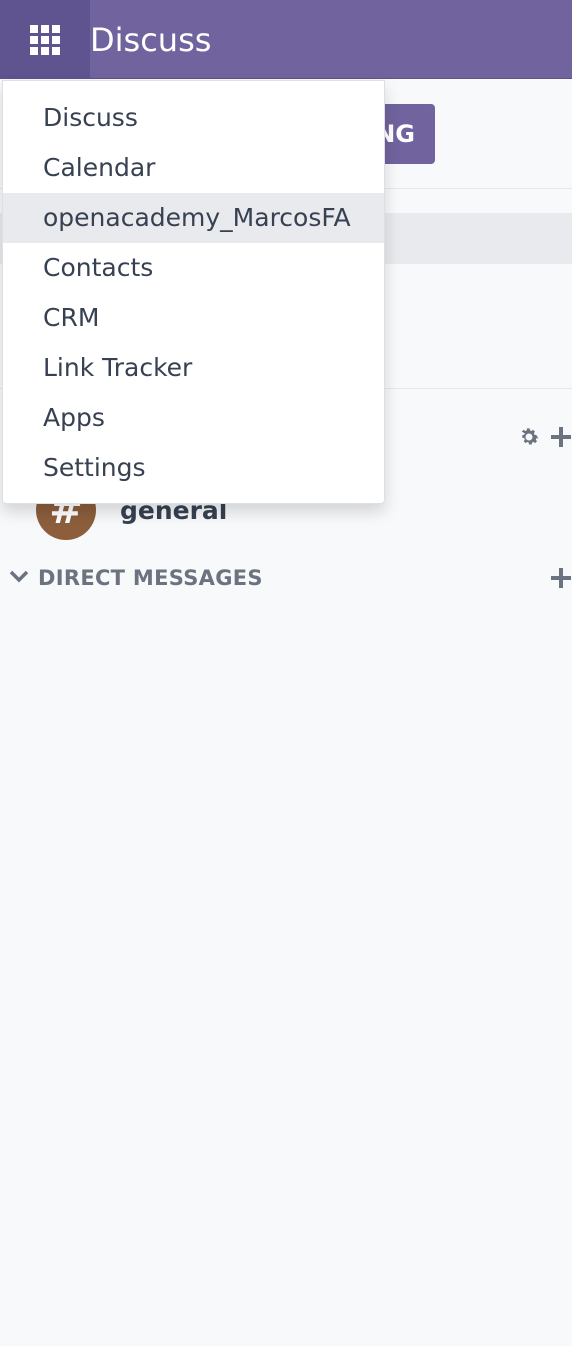  I want to click on main-navbar: Discuss, so click(286, 39).